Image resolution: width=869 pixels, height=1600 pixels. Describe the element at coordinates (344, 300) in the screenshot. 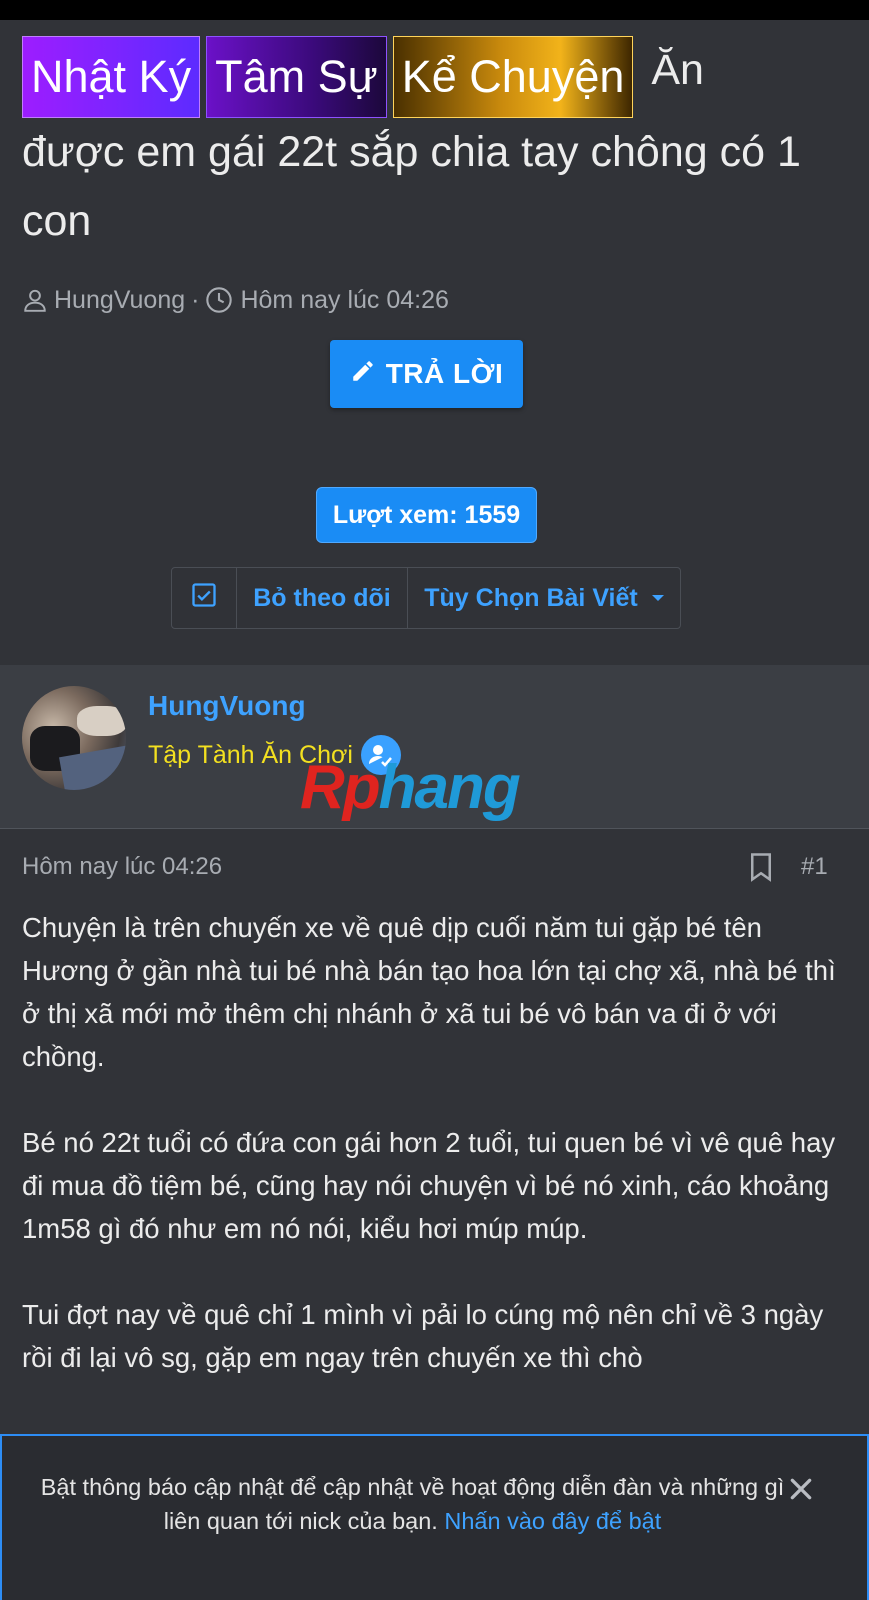

I see `thread-date-link: Hôm nay lúc 04:26` at that location.